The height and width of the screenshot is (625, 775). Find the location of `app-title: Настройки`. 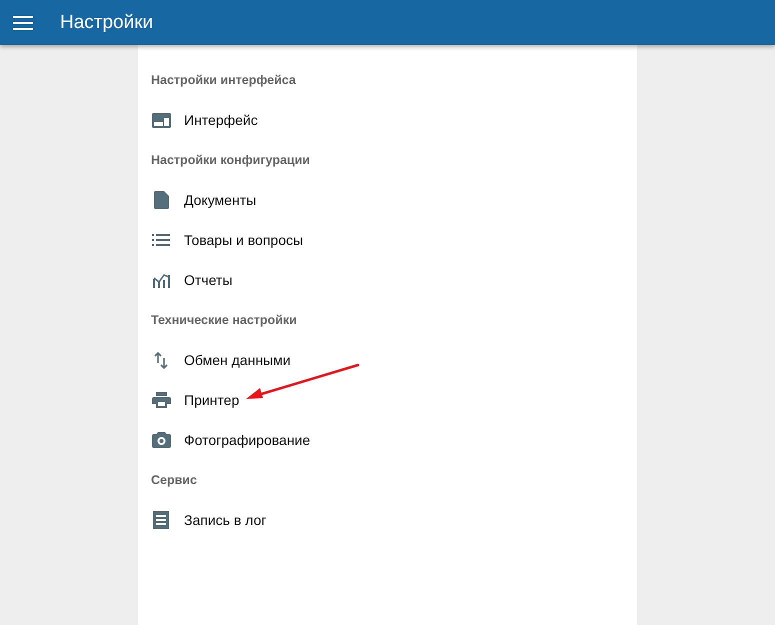

app-title: Настройки is located at coordinates (107, 23).